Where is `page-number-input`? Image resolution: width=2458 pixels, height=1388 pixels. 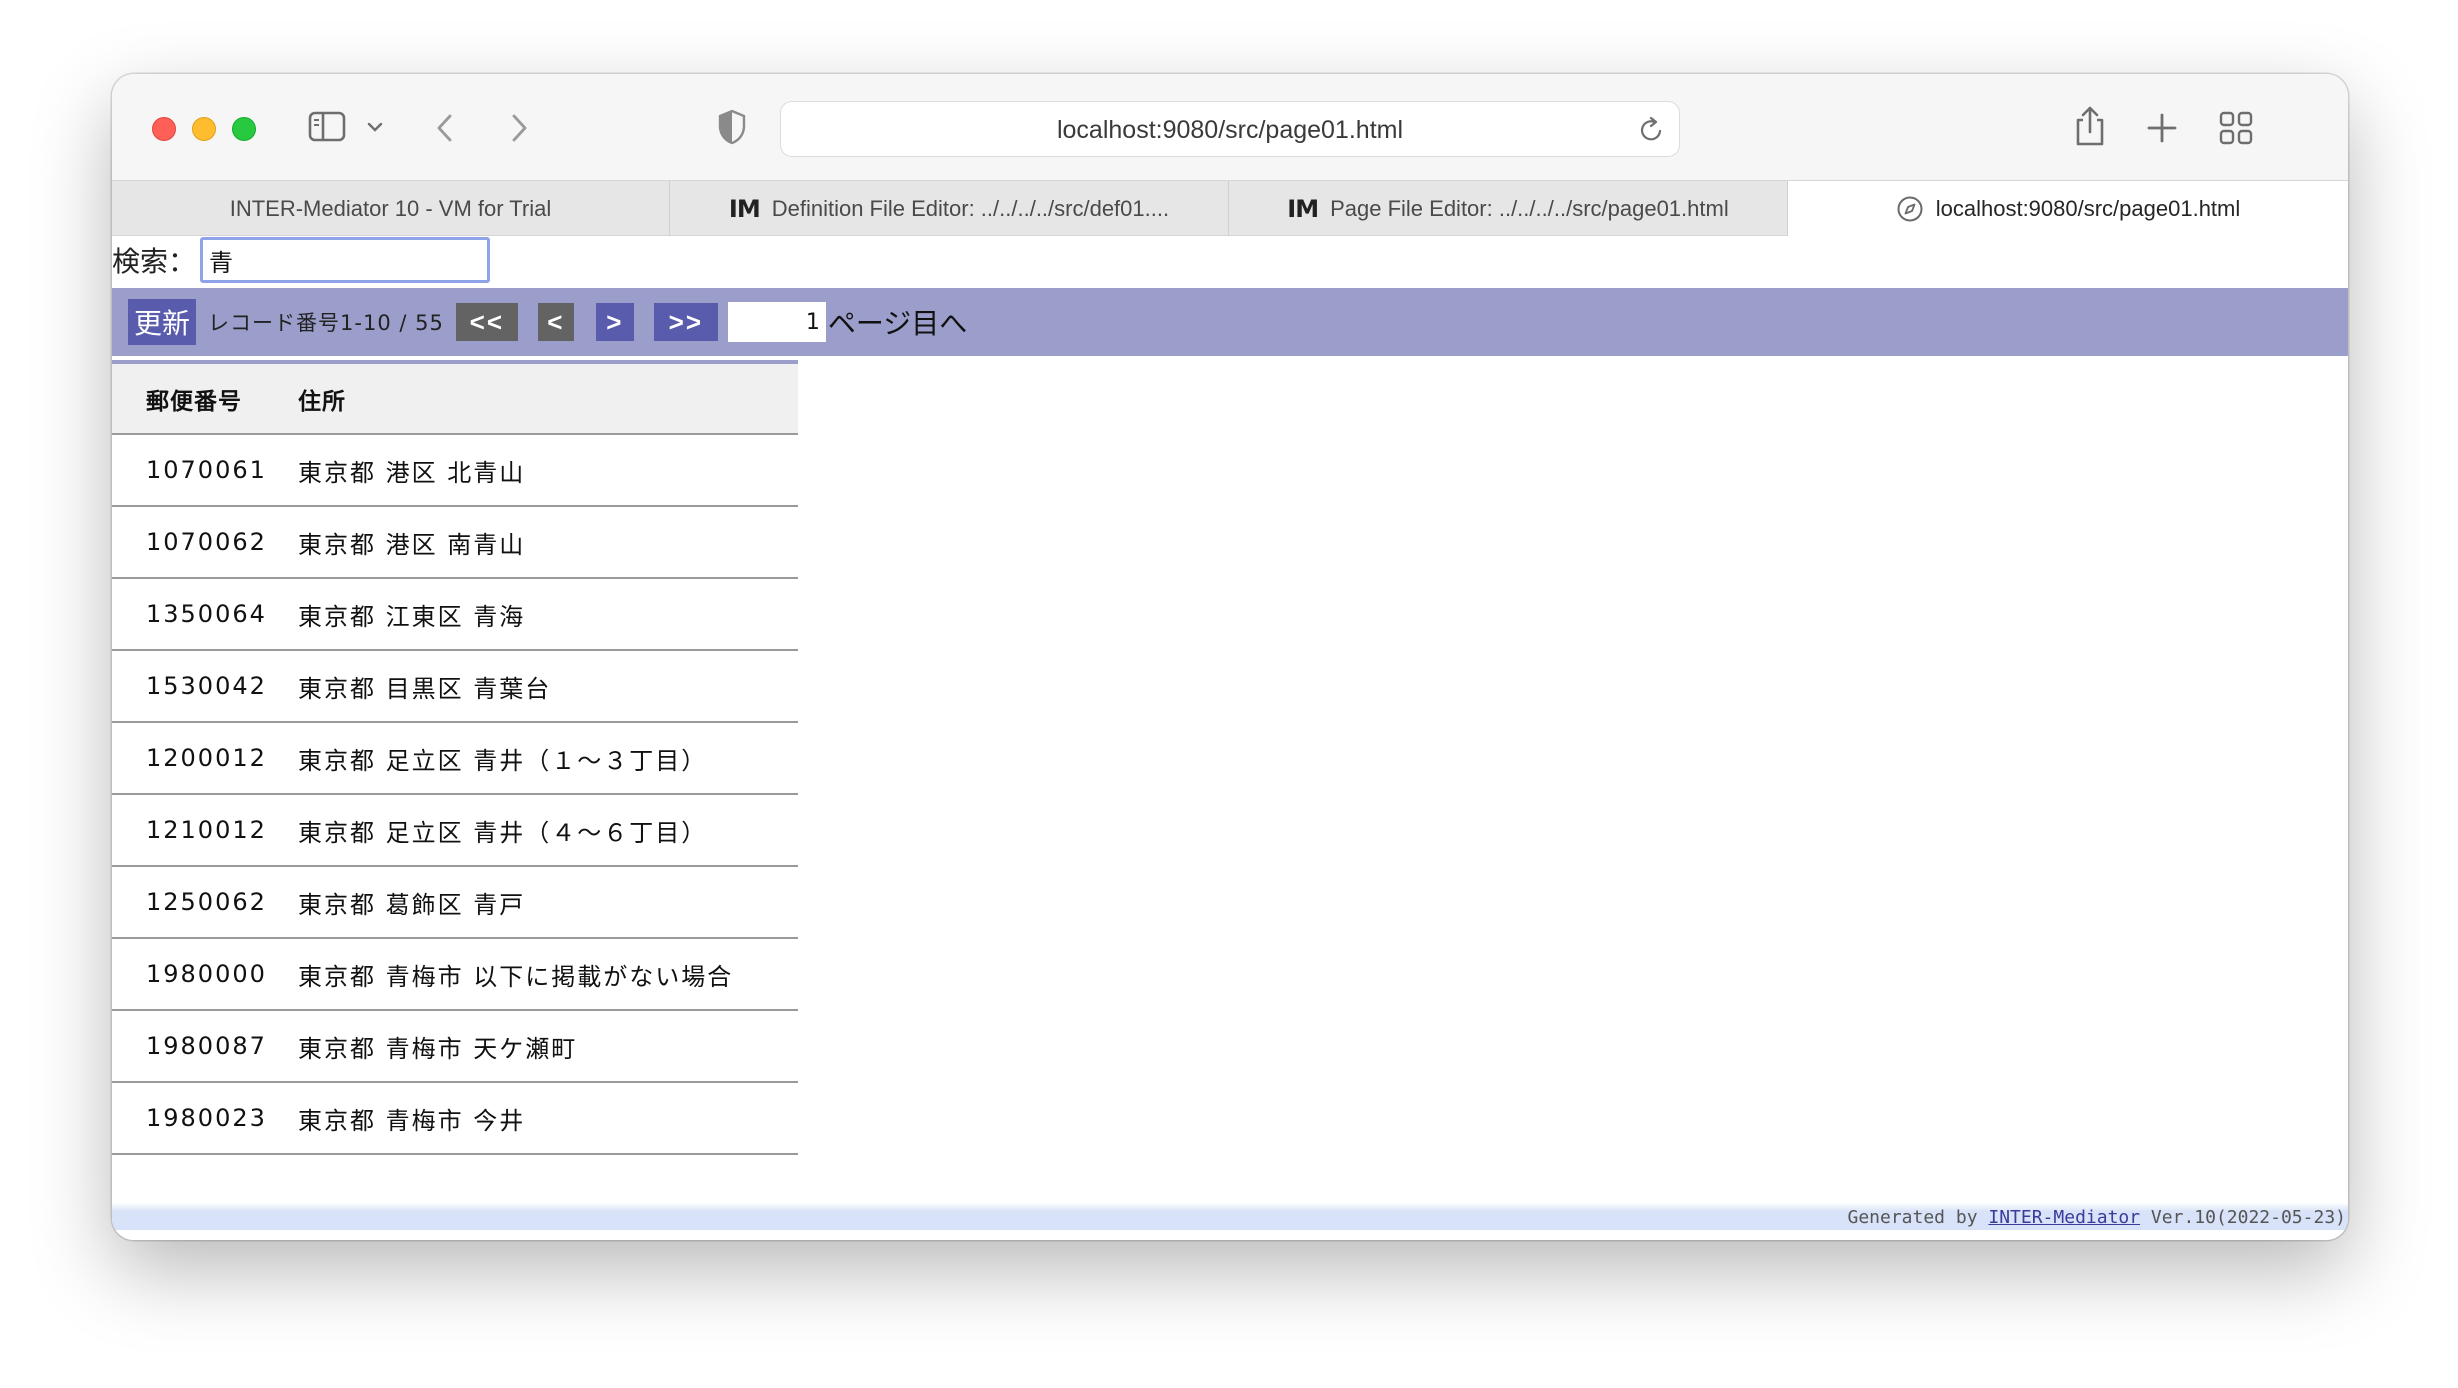 page-number-input is located at coordinates (776, 322).